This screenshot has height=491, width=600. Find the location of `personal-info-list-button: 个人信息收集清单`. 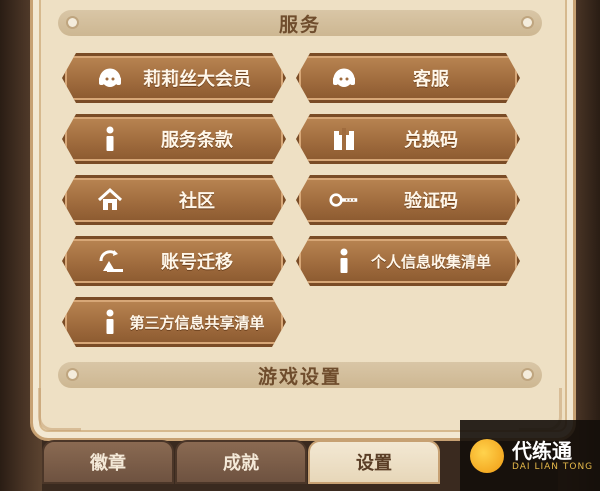

personal-info-list-button: 个人信息收集清单 is located at coordinates (408, 261).